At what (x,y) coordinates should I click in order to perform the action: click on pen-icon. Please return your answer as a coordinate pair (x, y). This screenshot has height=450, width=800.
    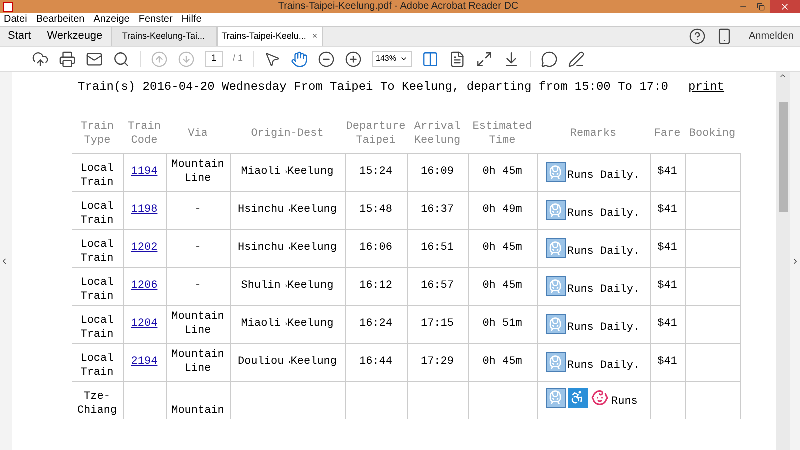
    Looking at the image, I should click on (577, 59).